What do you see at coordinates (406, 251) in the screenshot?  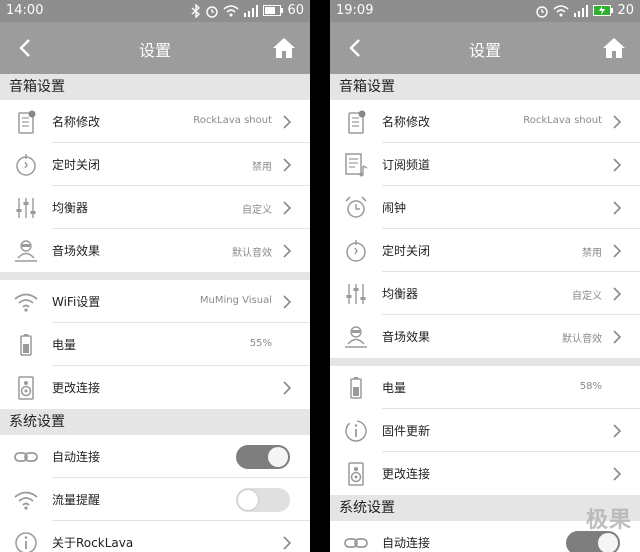 I see `row-label: 定时关闭` at bounding box center [406, 251].